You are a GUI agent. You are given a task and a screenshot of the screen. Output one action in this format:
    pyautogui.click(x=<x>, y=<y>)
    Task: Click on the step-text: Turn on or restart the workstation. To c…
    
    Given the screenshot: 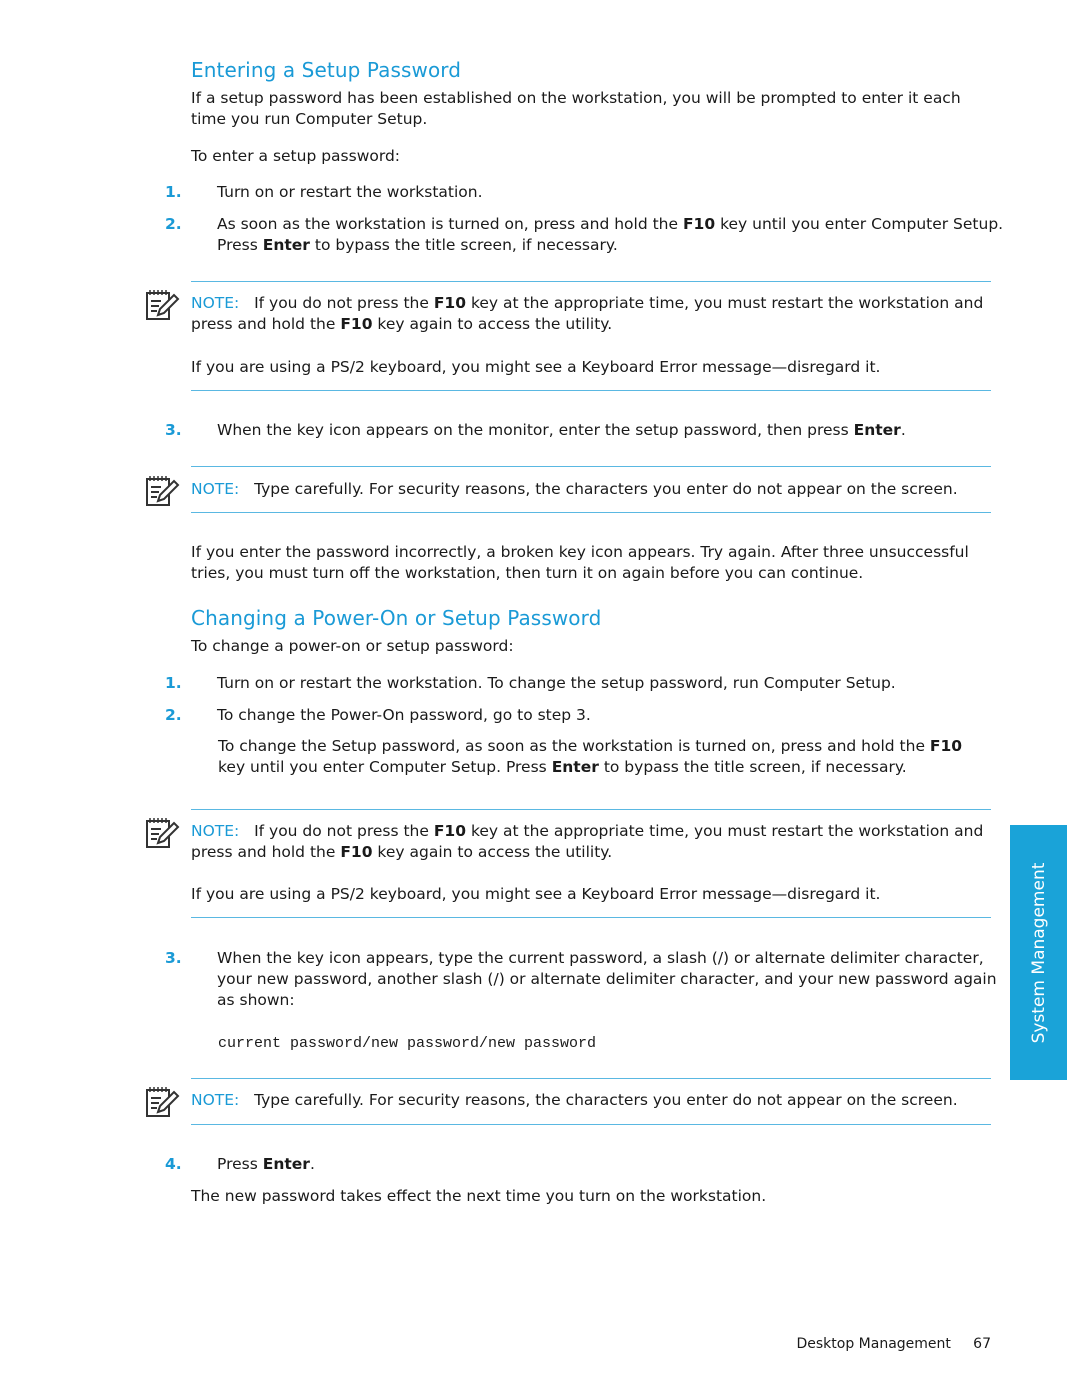 What is the action you would take?
    pyautogui.click(x=556, y=683)
    